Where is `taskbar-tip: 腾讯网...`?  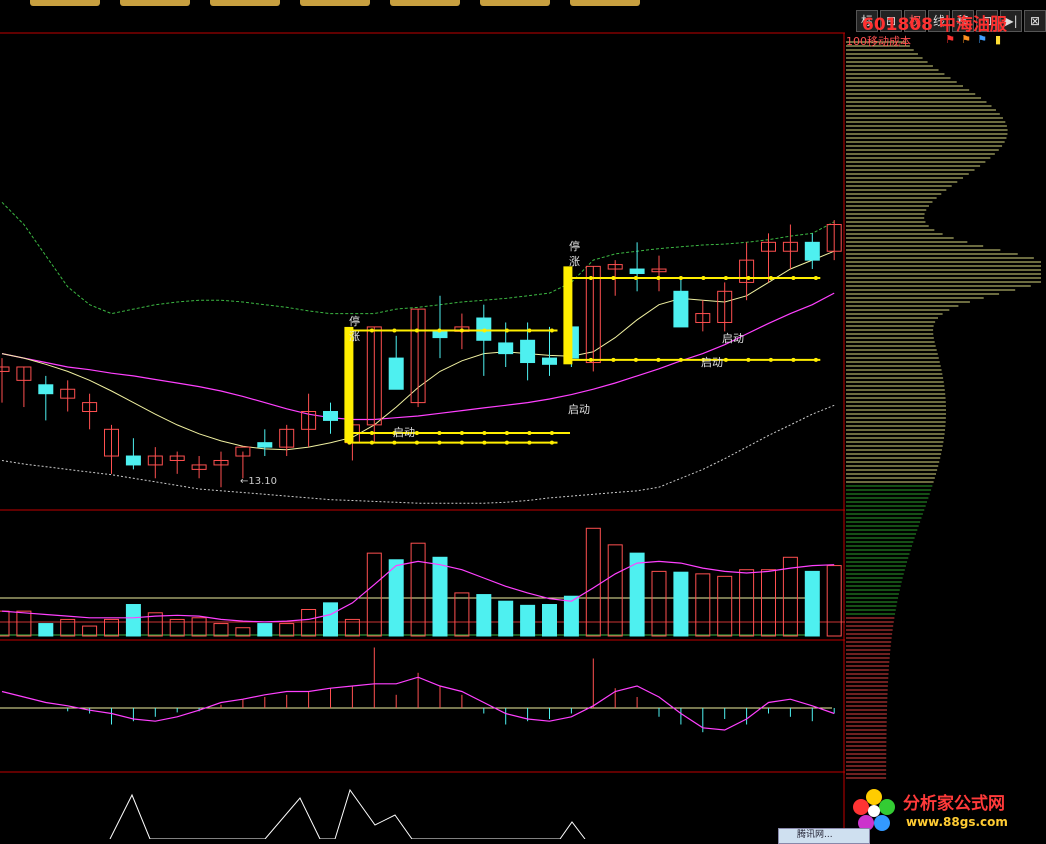 taskbar-tip: 腾讯网... is located at coordinates (824, 836).